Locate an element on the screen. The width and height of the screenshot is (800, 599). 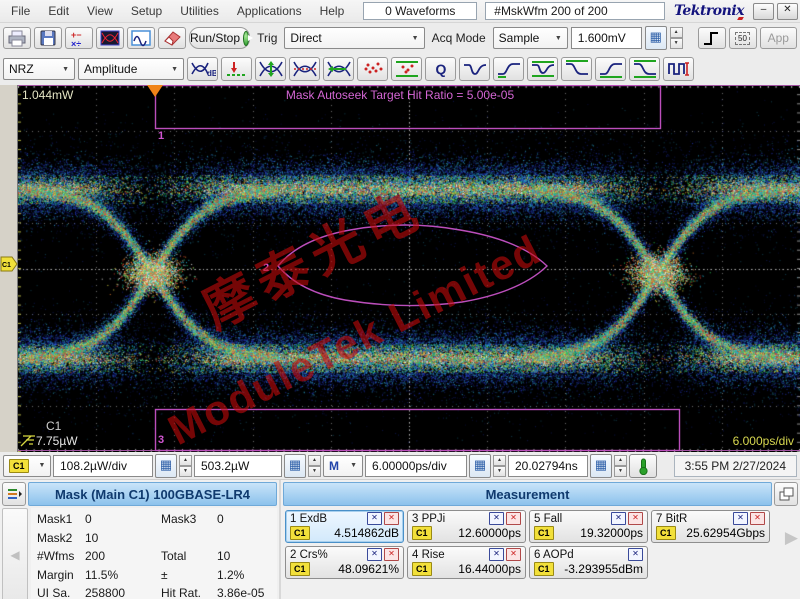
crossing-icon is located at coordinates (304, 69).